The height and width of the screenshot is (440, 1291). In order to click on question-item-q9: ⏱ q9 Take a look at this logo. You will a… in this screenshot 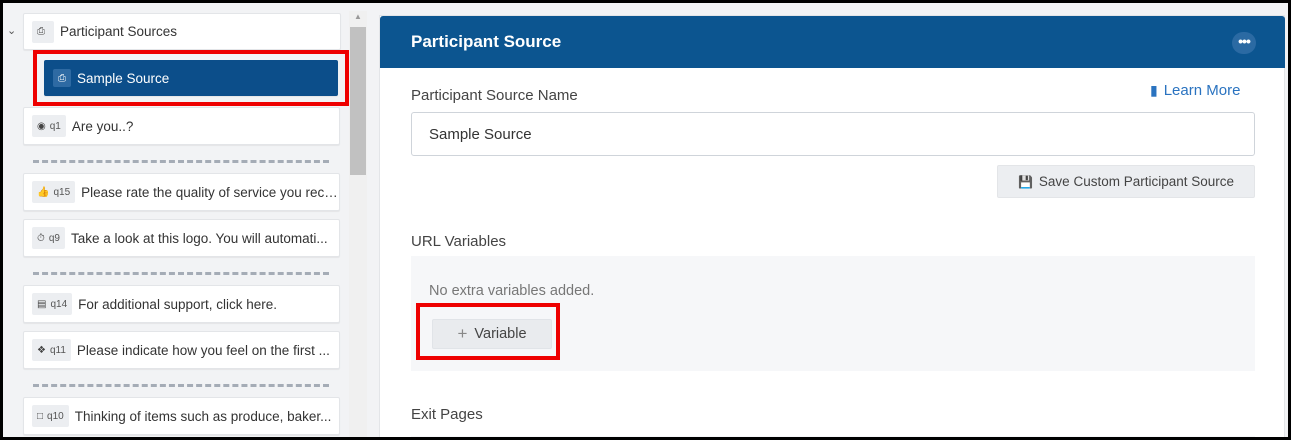, I will do `click(181, 238)`.